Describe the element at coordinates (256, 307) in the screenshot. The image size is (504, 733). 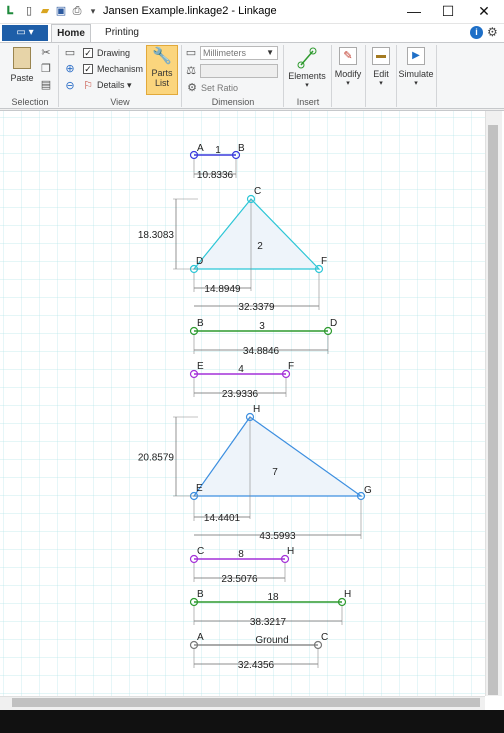
I see `dimension-label: 32.3379` at that location.